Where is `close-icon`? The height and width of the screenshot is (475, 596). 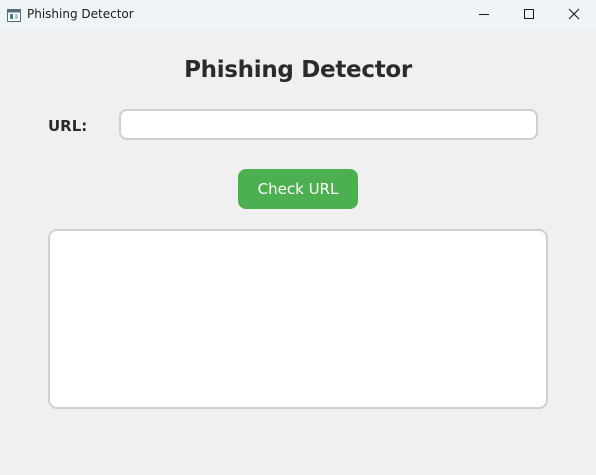
close-icon is located at coordinates (574, 14).